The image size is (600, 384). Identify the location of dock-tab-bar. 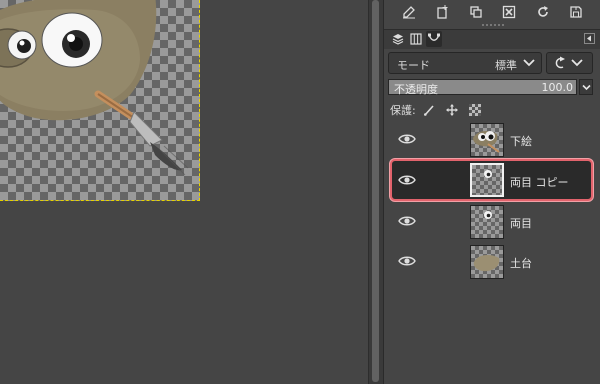
(492, 39).